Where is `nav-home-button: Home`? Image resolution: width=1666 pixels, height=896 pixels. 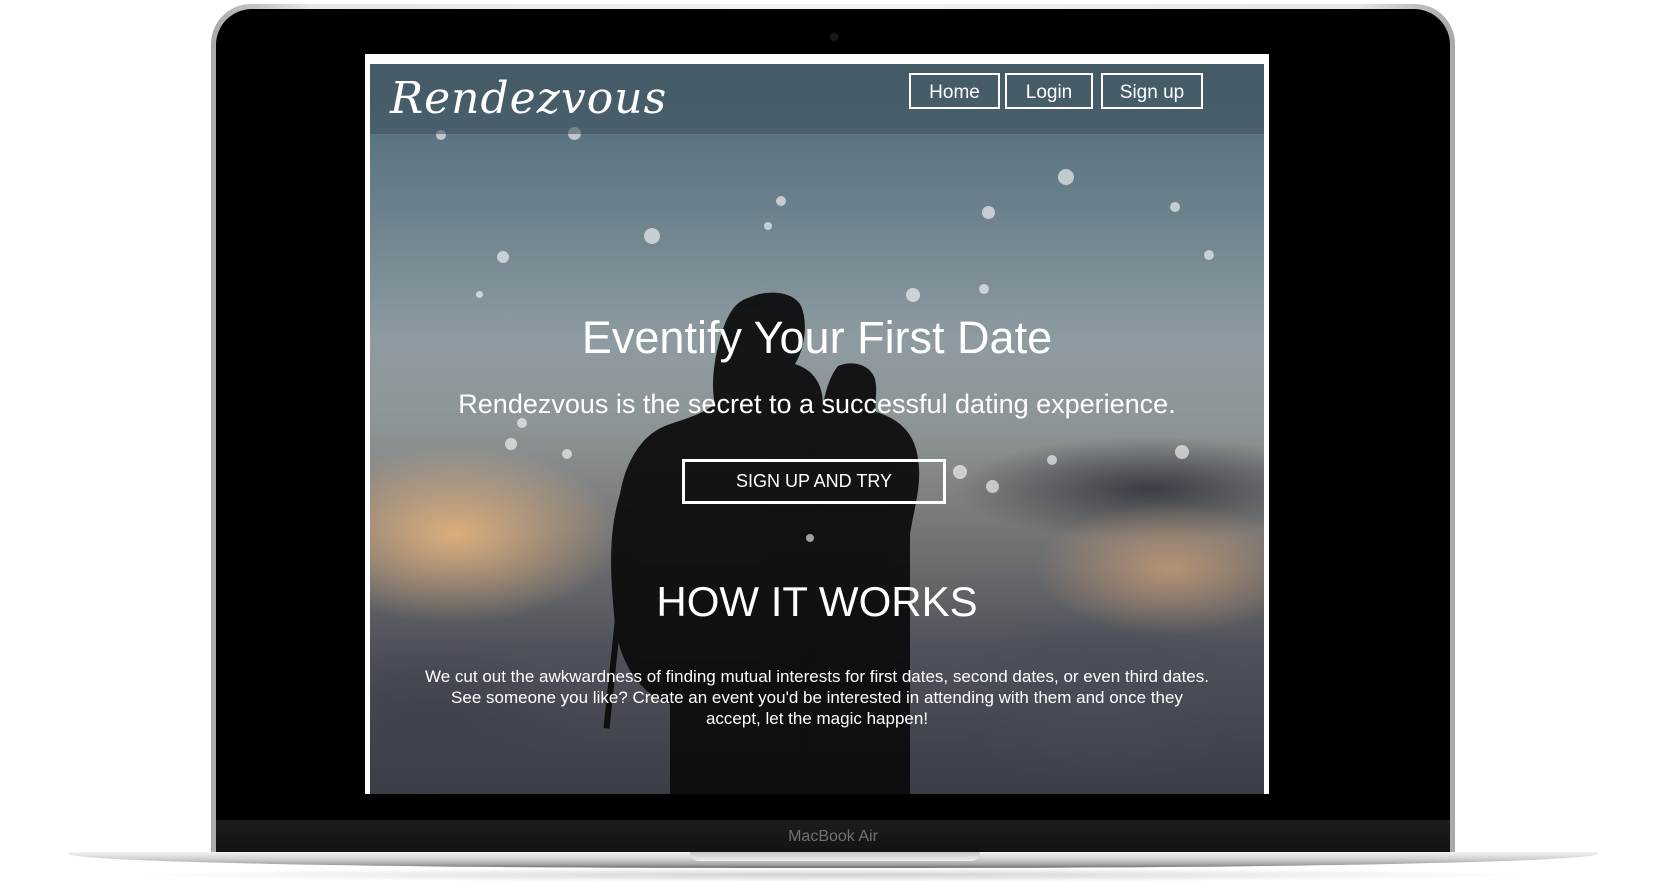
nav-home-button: Home is located at coordinates (954, 91).